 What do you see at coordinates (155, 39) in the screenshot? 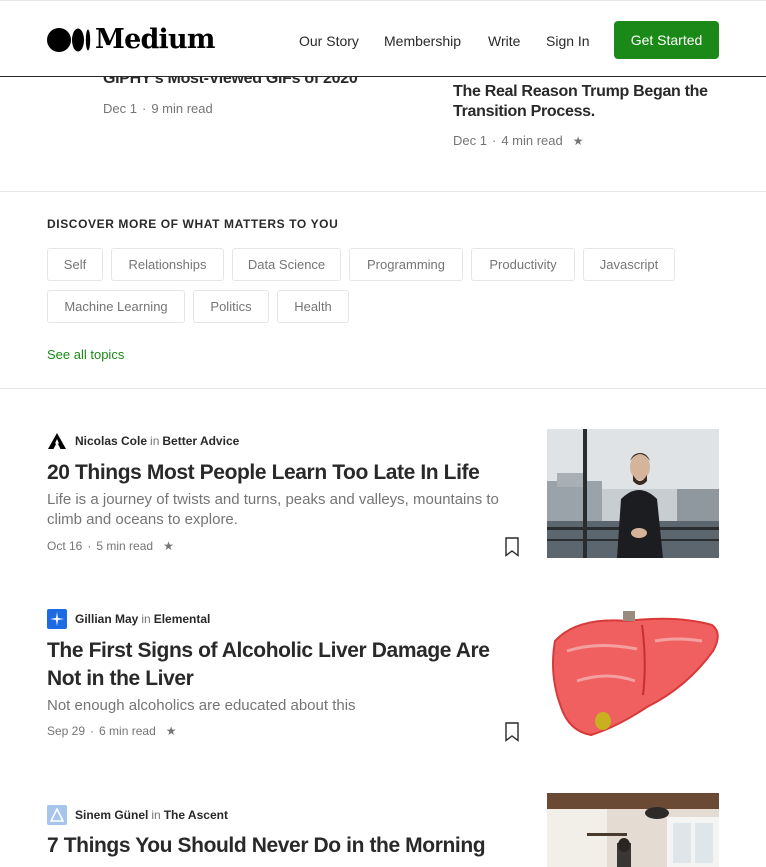
I see `logo-wordmark: Medium` at bounding box center [155, 39].